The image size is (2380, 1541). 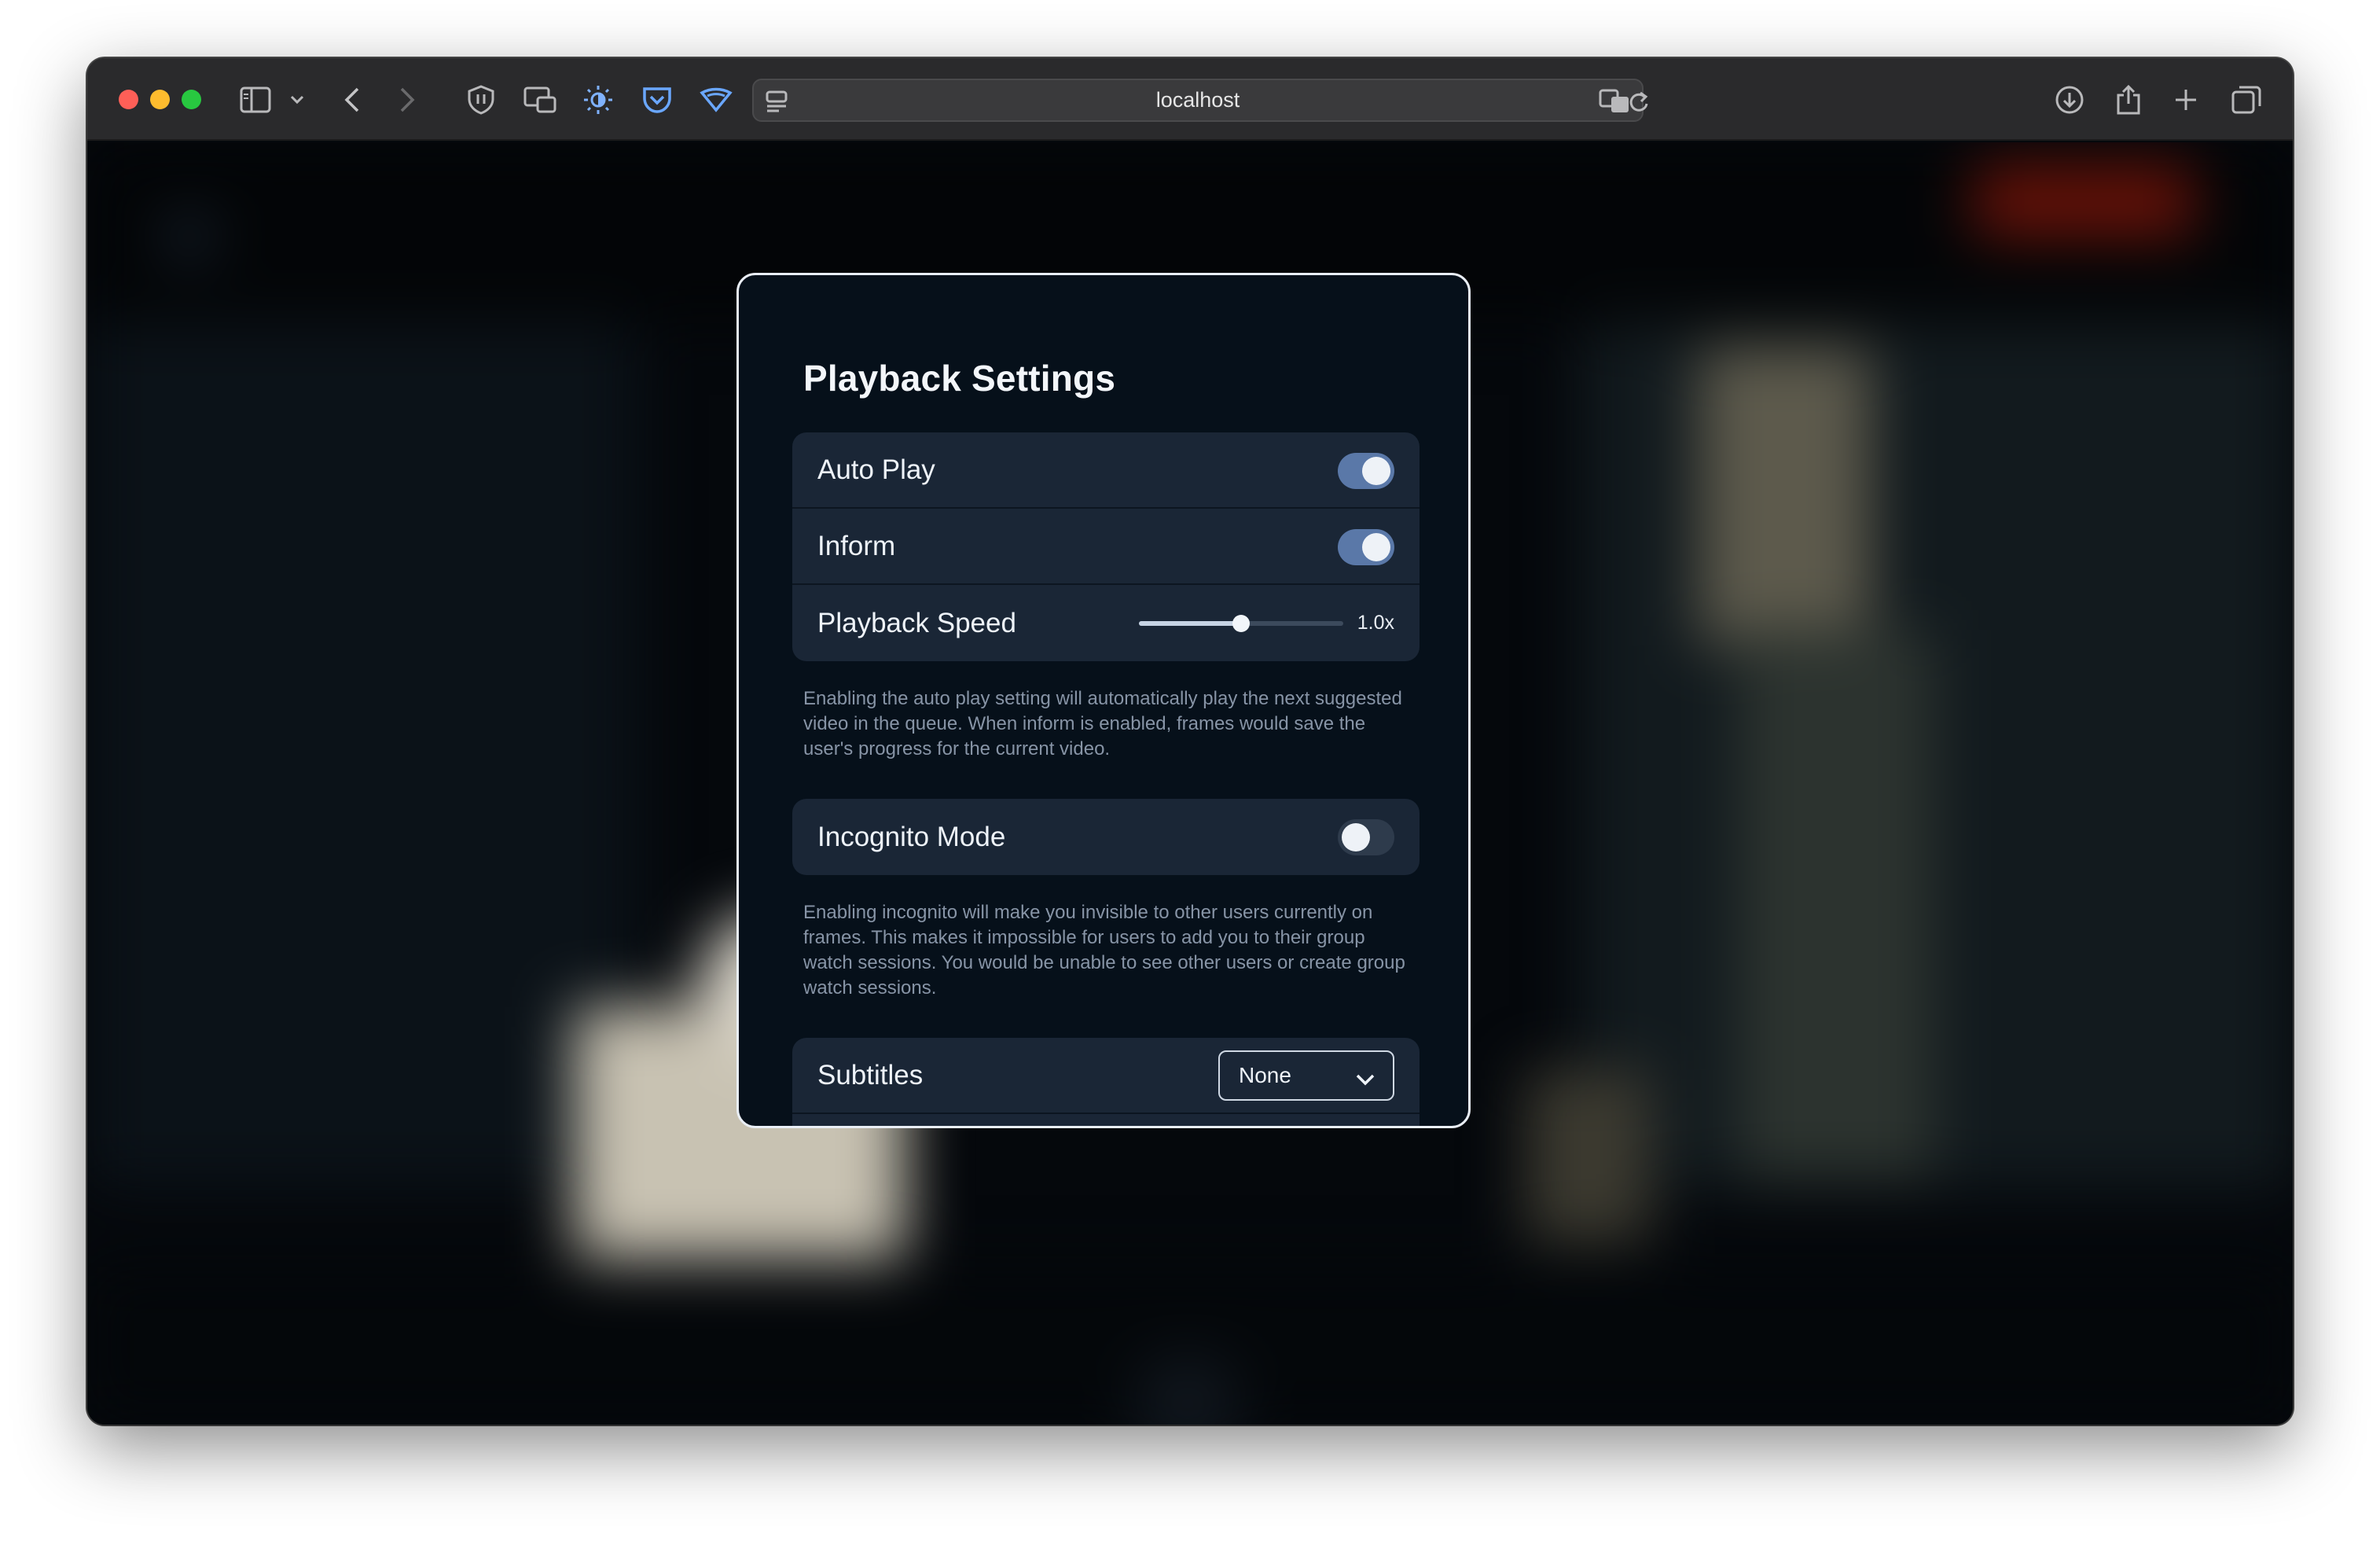 What do you see at coordinates (191, 100) in the screenshot?
I see `zoom-window-button` at bounding box center [191, 100].